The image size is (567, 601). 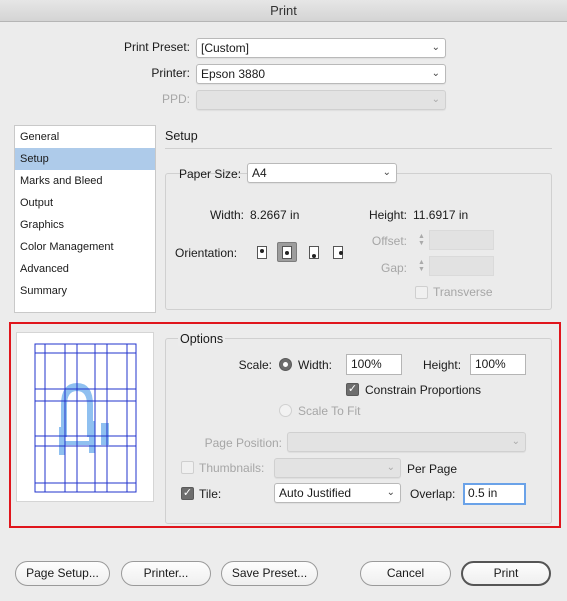 I want to click on reverse-portrait-page-icon, so click(x=314, y=252).